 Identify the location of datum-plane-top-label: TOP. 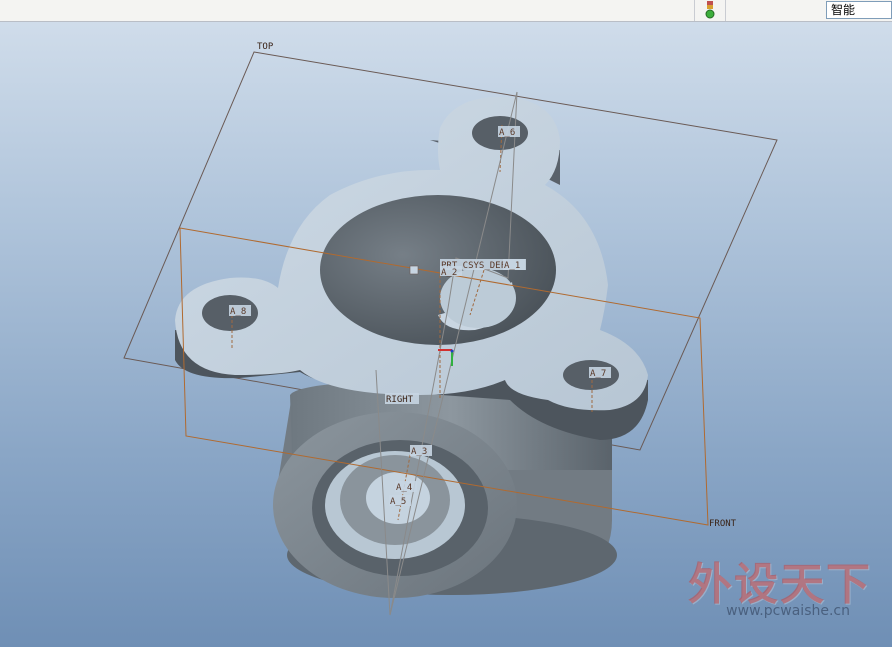
(265, 47).